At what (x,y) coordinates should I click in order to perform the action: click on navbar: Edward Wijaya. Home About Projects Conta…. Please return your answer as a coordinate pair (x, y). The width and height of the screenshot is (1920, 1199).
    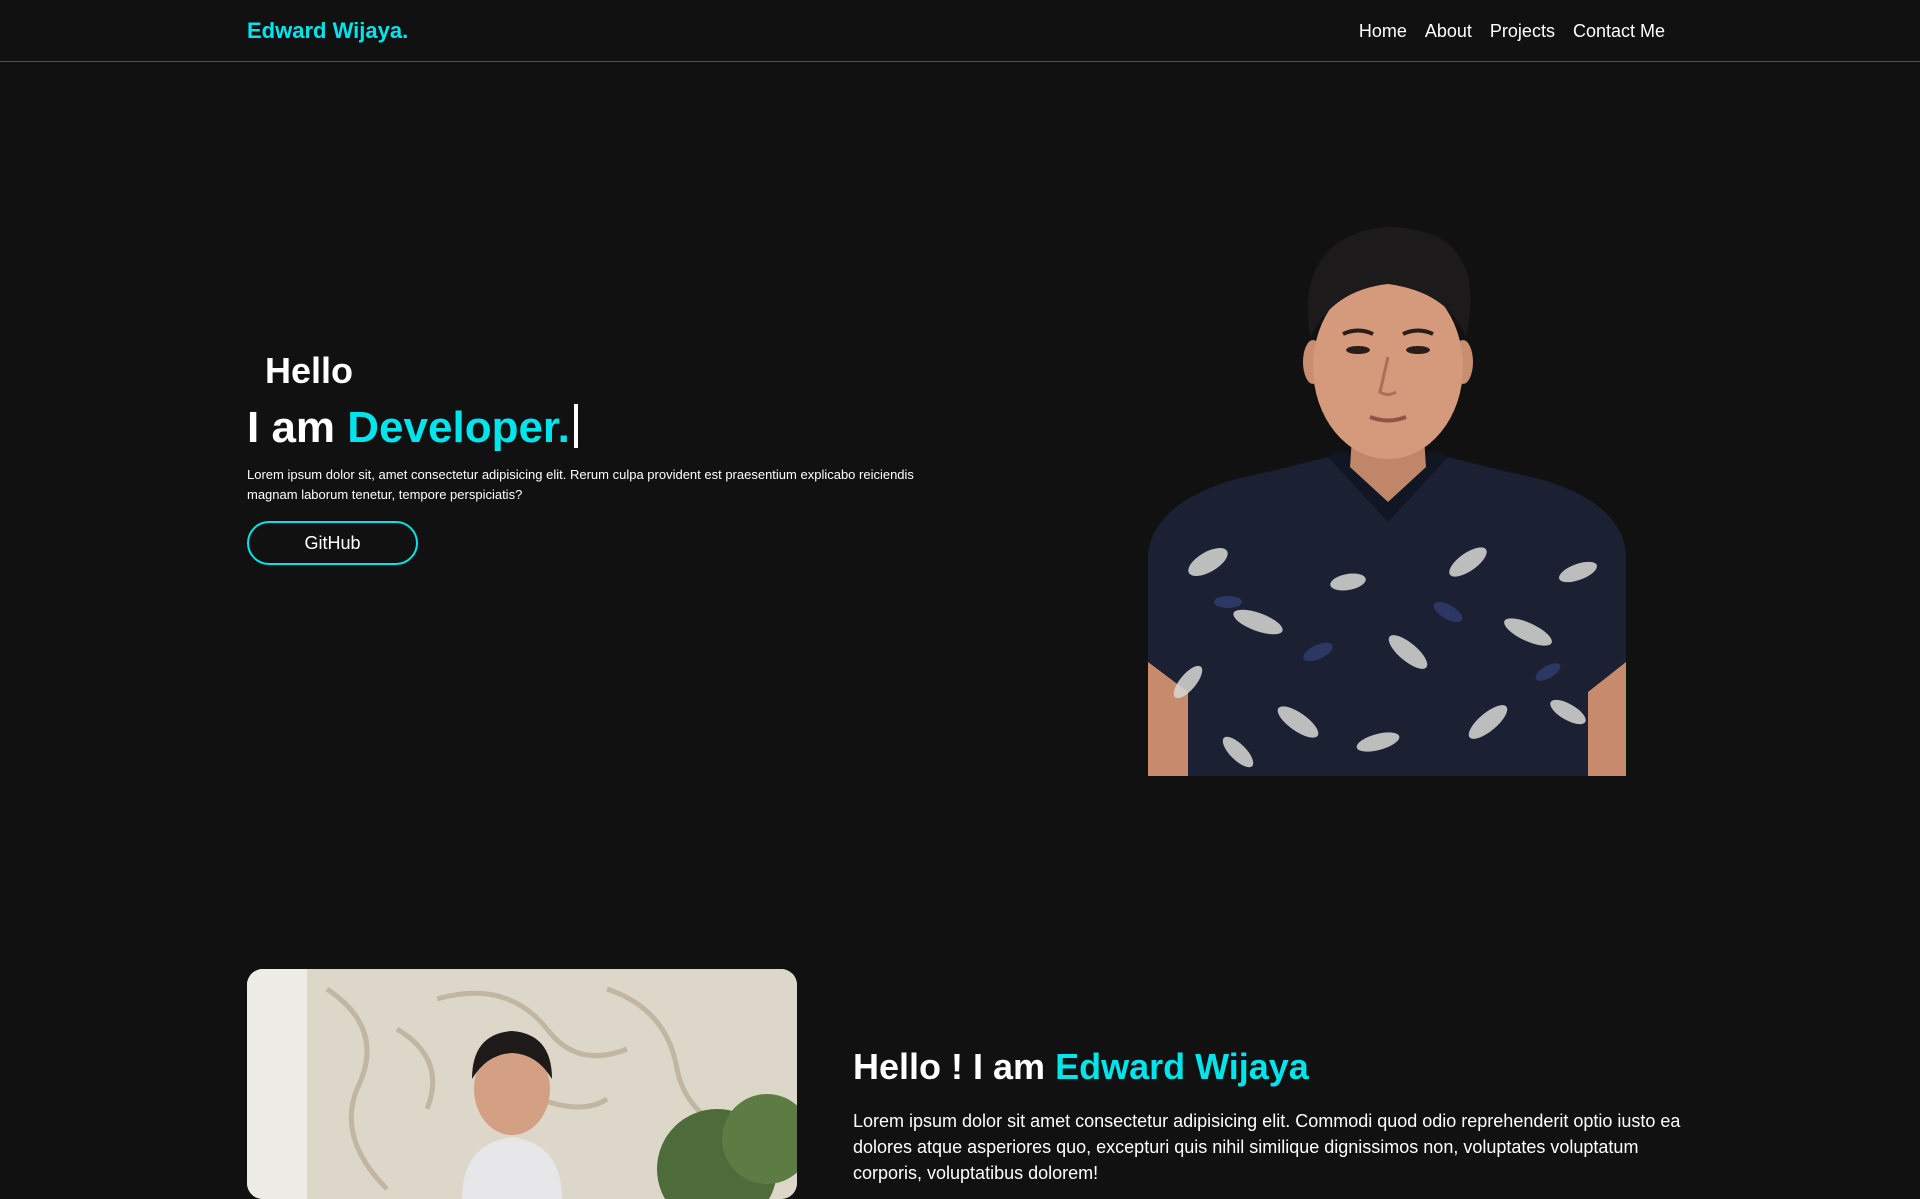
    Looking at the image, I should click on (960, 31).